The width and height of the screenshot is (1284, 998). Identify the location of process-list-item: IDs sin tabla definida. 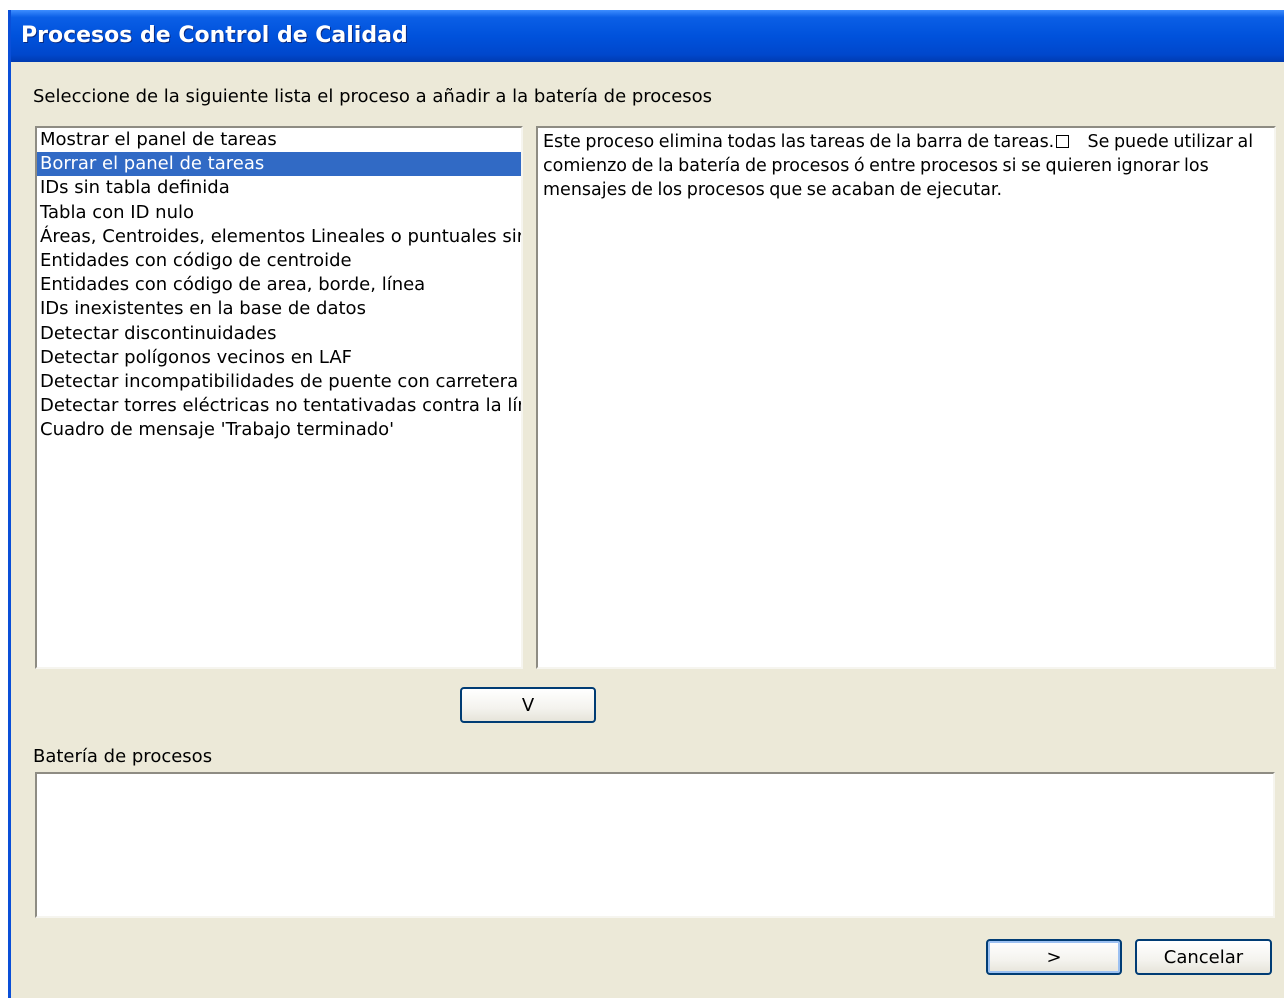
(279, 188).